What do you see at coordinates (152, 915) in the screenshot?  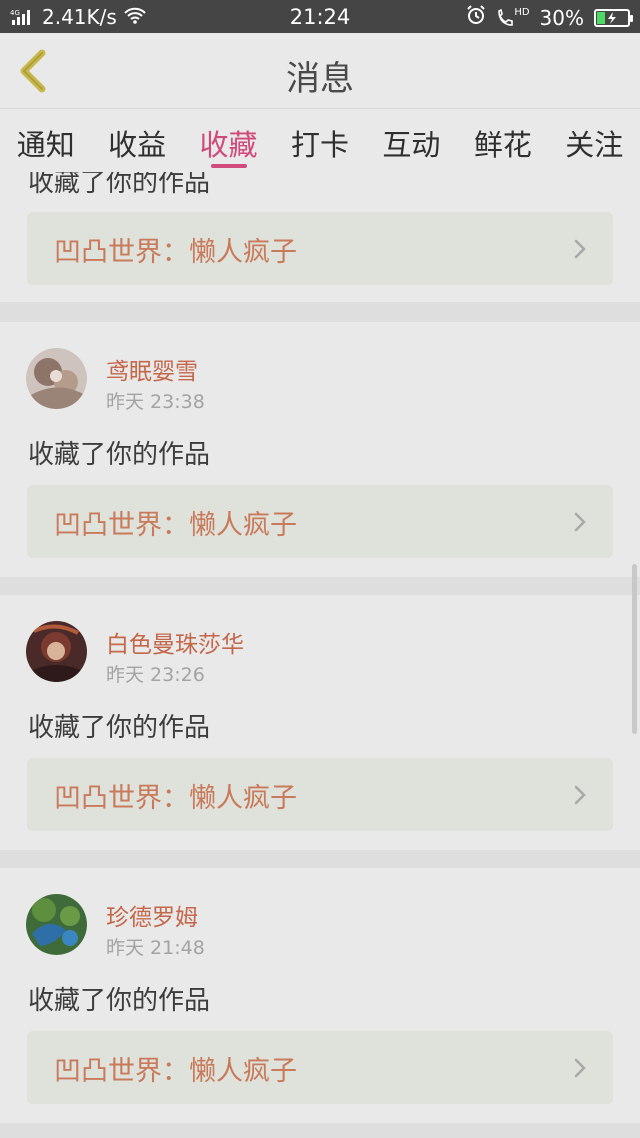 I see `username: 珍德罗姆` at bounding box center [152, 915].